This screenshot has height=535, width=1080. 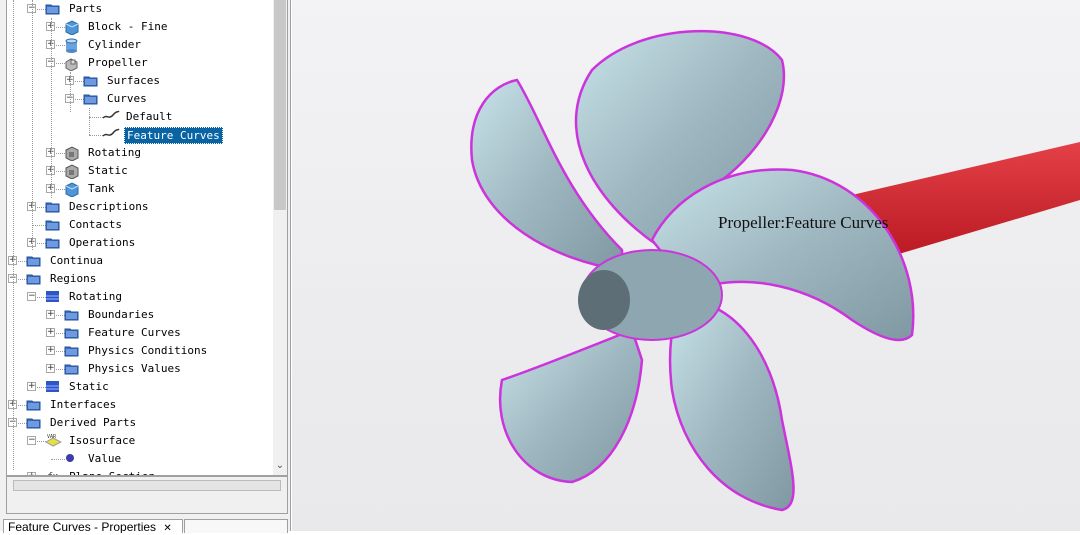 I want to click on tree-item-label: Plane Section, so click(x=112, y=472).